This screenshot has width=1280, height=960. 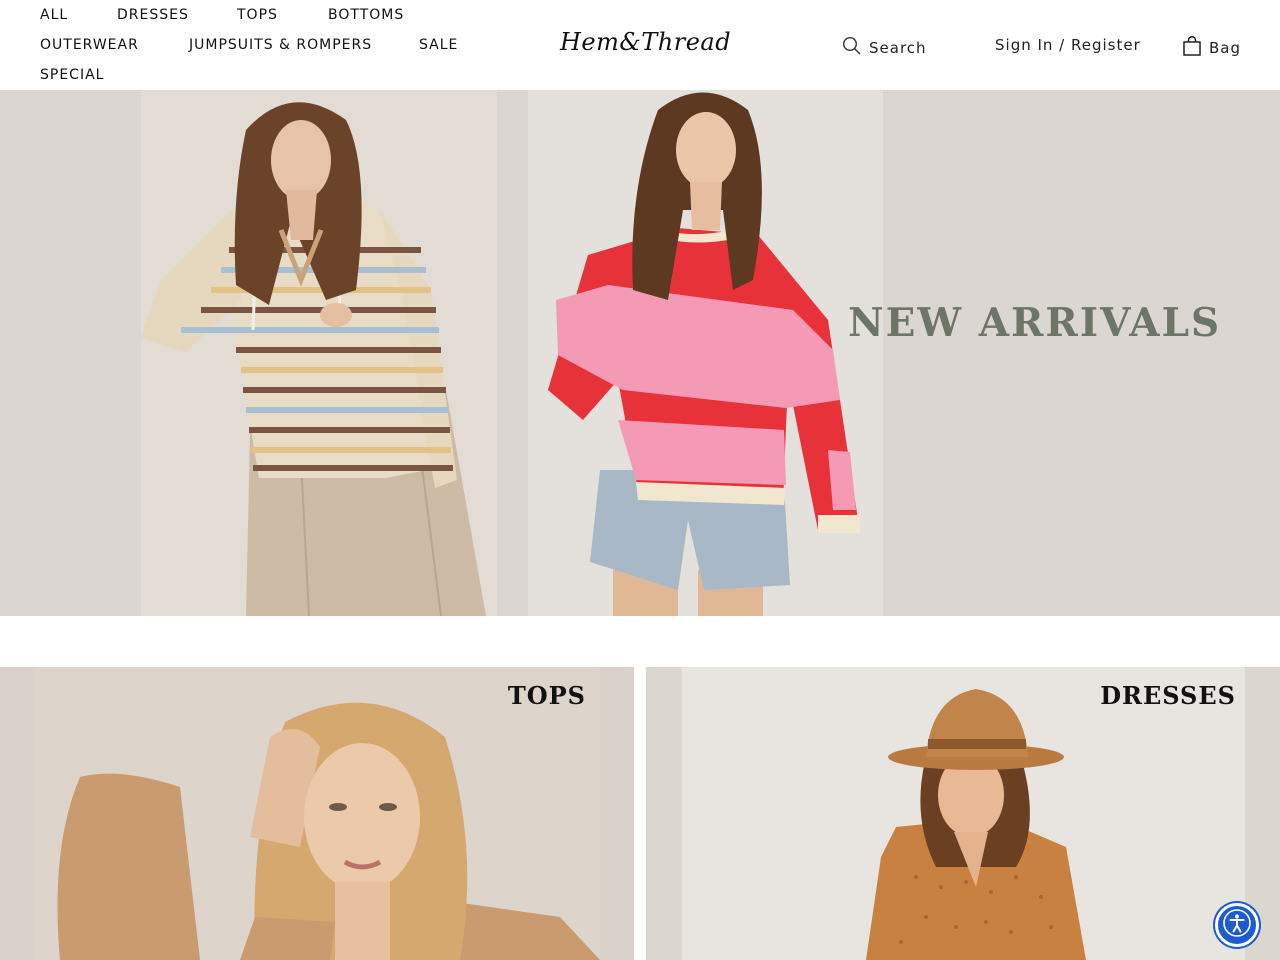 I want to click on accessibility-icon, so click(x=1237, y=925).